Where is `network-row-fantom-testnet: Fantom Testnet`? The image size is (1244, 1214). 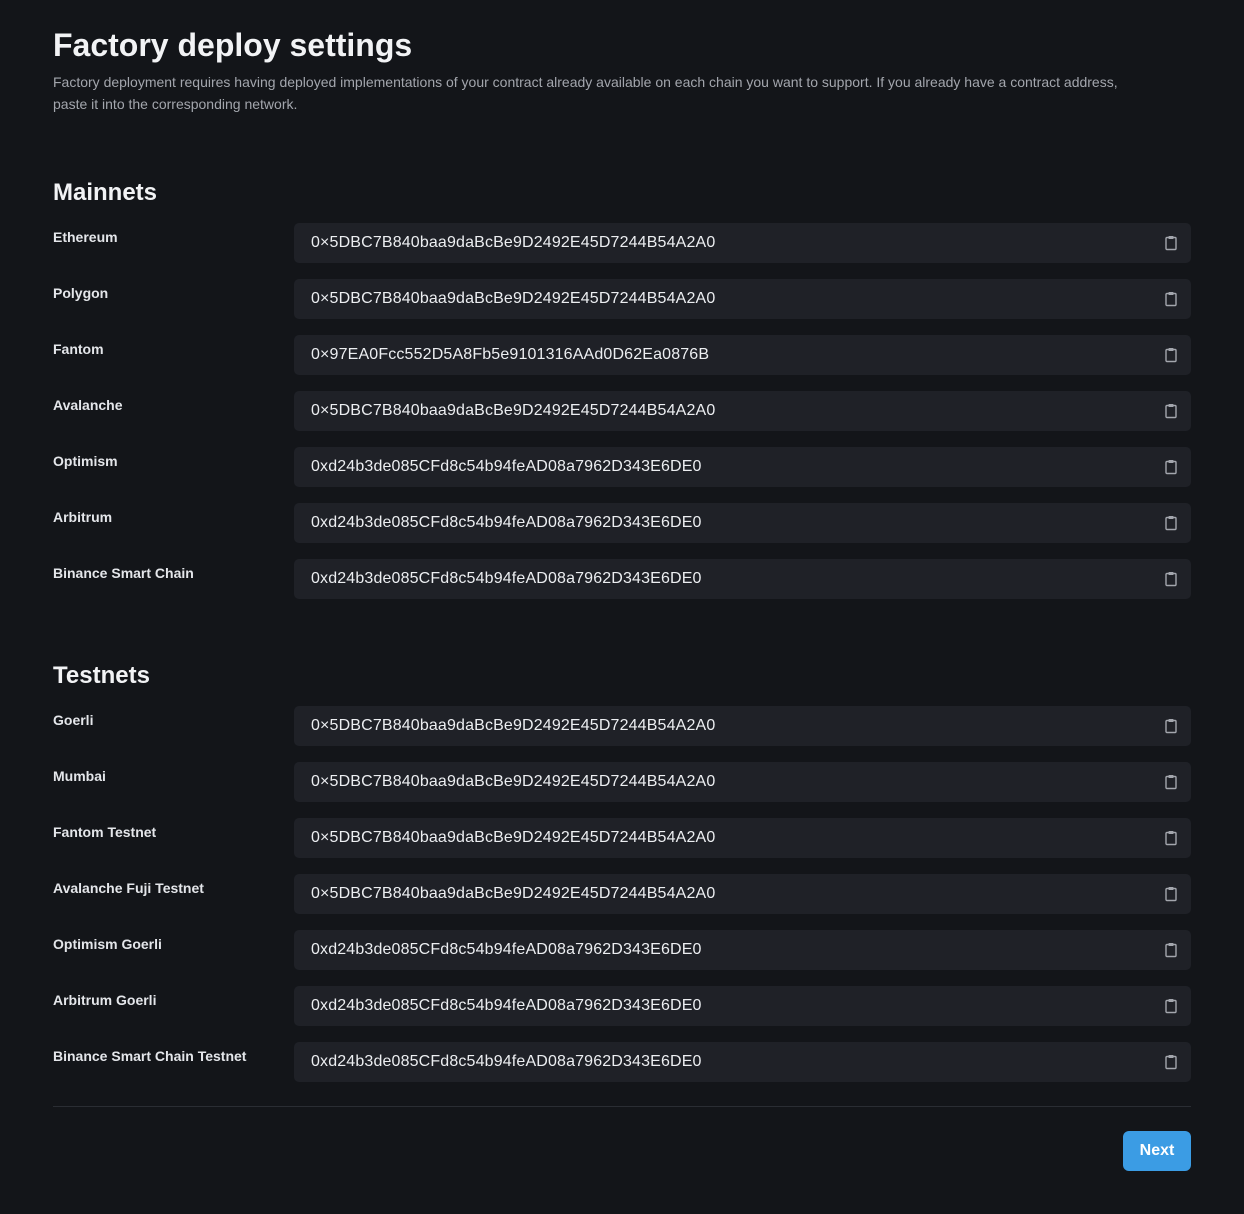 network-row-fantom-testnet: Fantom Testnet is located at coordinates (622, 838).